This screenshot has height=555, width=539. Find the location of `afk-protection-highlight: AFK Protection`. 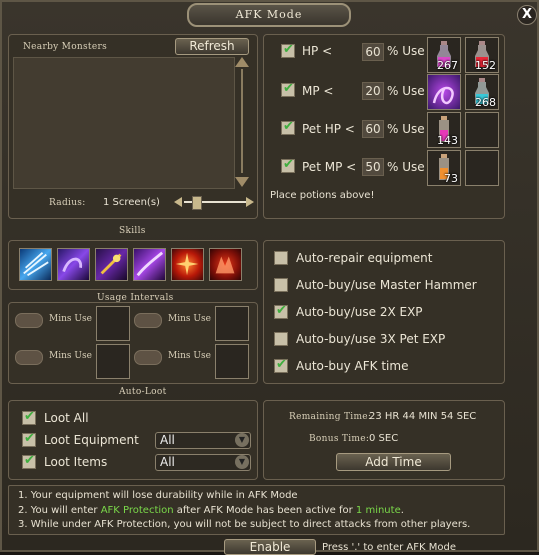

afk-protection-highlight: AFK Protection is located at coordinates (137, 510).